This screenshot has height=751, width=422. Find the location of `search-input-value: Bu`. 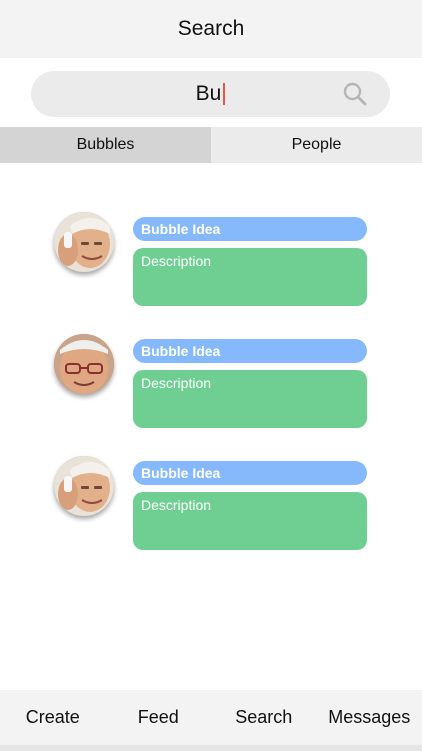

search-input-value: Bu is located at coordinates (209, 94).